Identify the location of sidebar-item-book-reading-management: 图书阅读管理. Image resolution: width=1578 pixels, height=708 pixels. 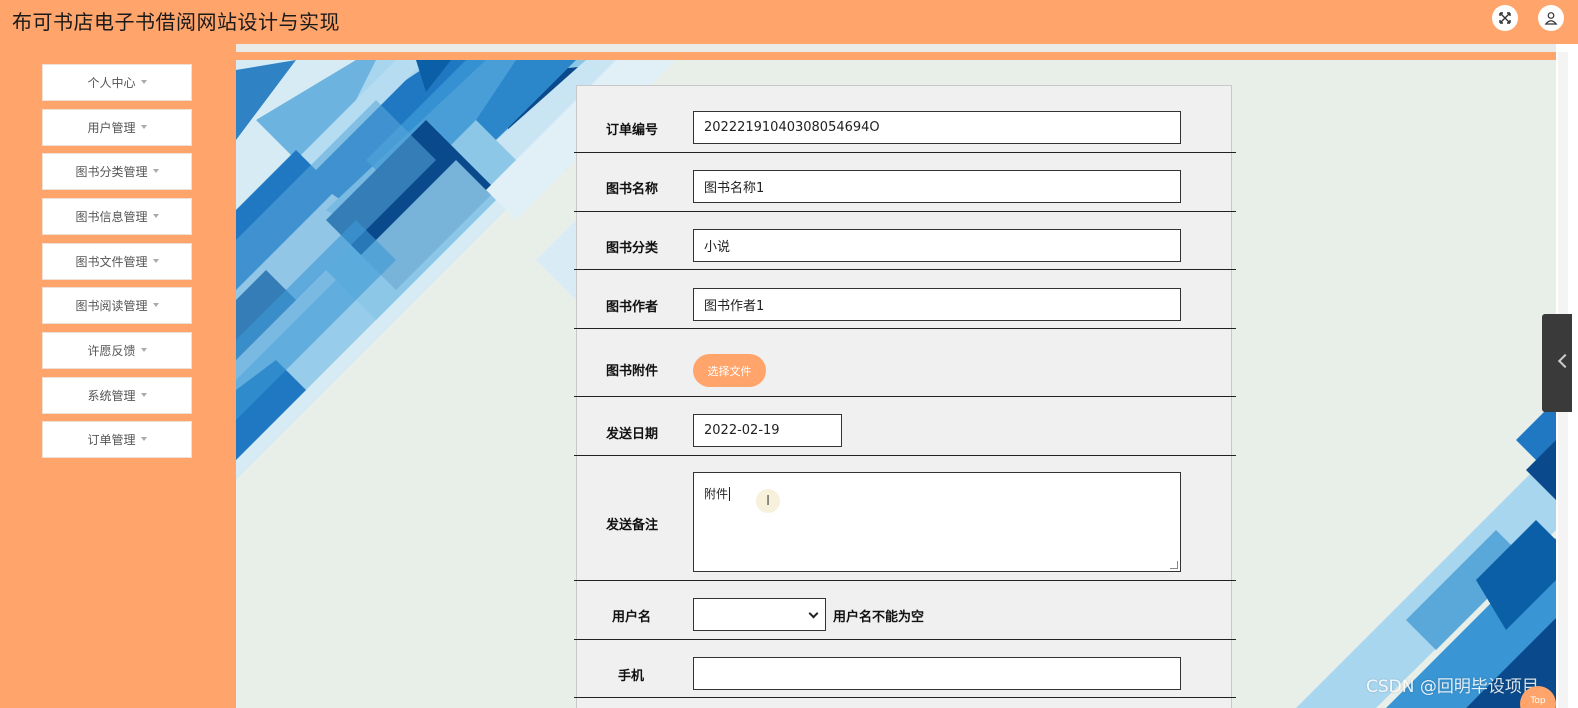
(117, 305).